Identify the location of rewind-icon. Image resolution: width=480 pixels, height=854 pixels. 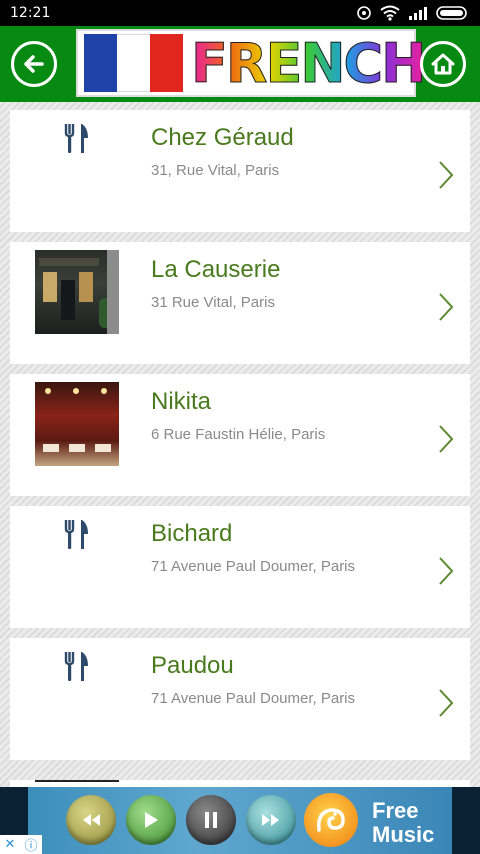
(91, 820).